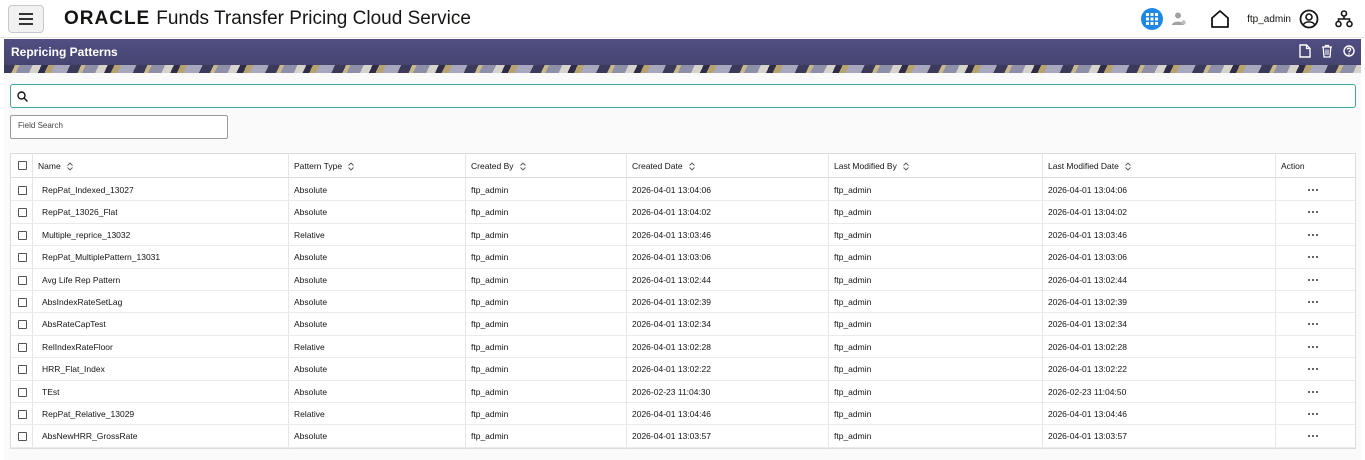 The width and height of the screenshot is (1365, 460). Describe the element at coordinates (26, 24) in the screenshot. I see `hamburger-line` at that location.